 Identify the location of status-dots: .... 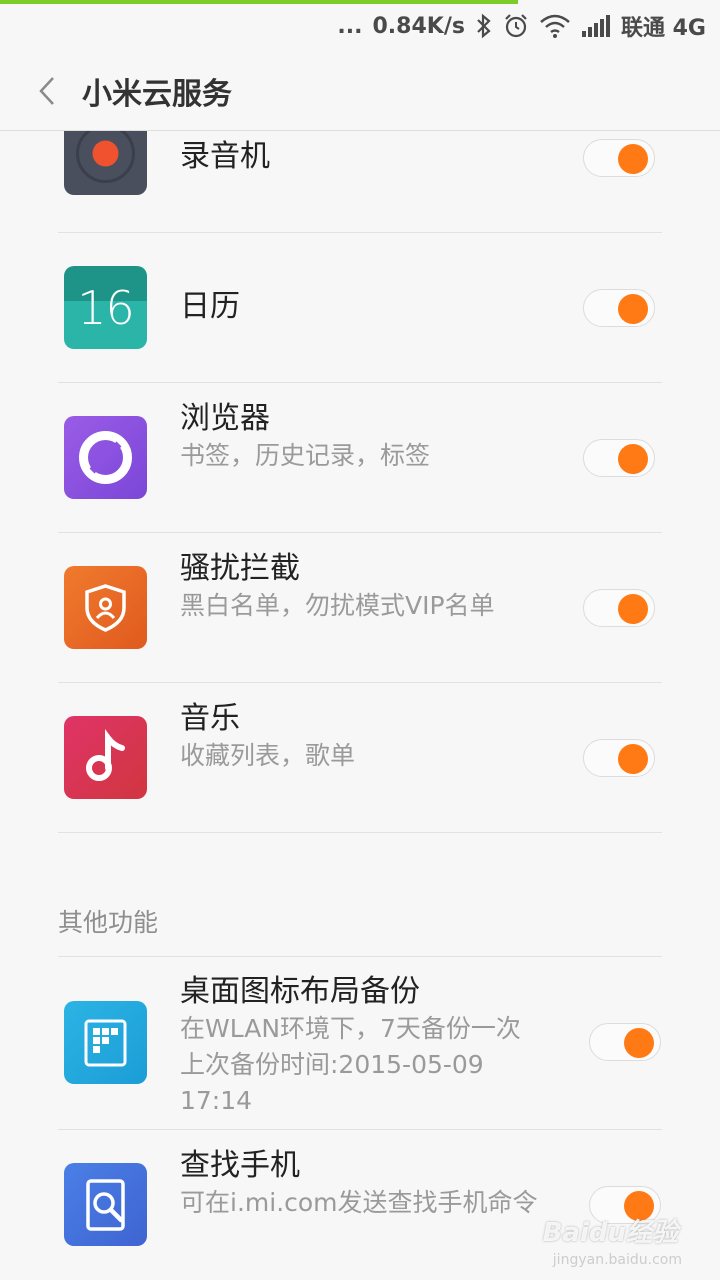
(350, 26).